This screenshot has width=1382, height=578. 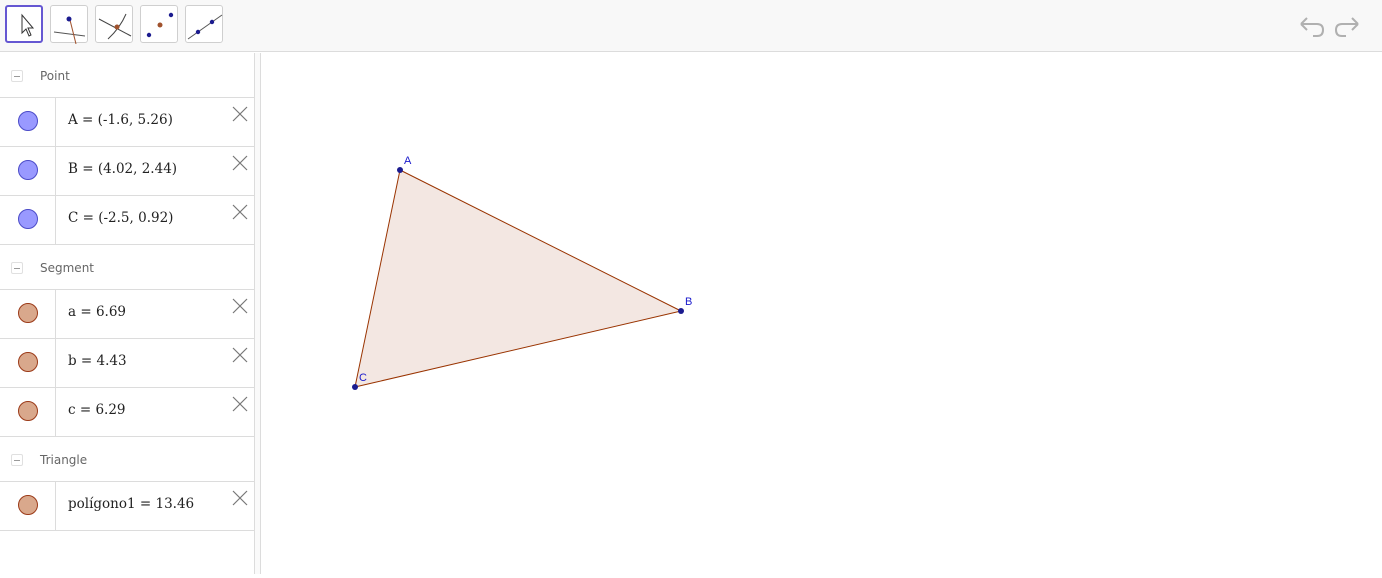 What do you see at coordinates (205, 27) in the screenshot?
I see `line-through-points-icon` at bounding box center [205, 27].